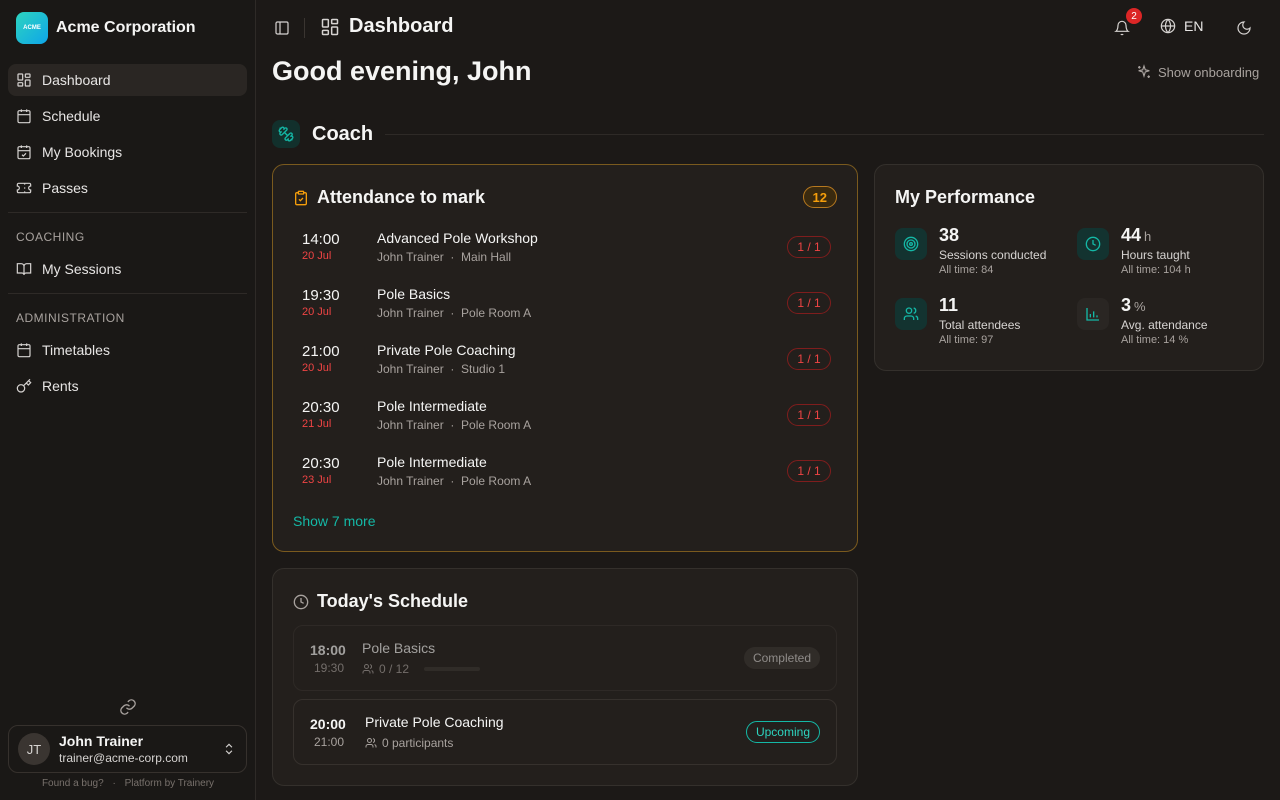 Image resolution: width=1280 pixels, height=800 pixels. I want to click on sidebar-item-label: Passes, so click(65, 188).